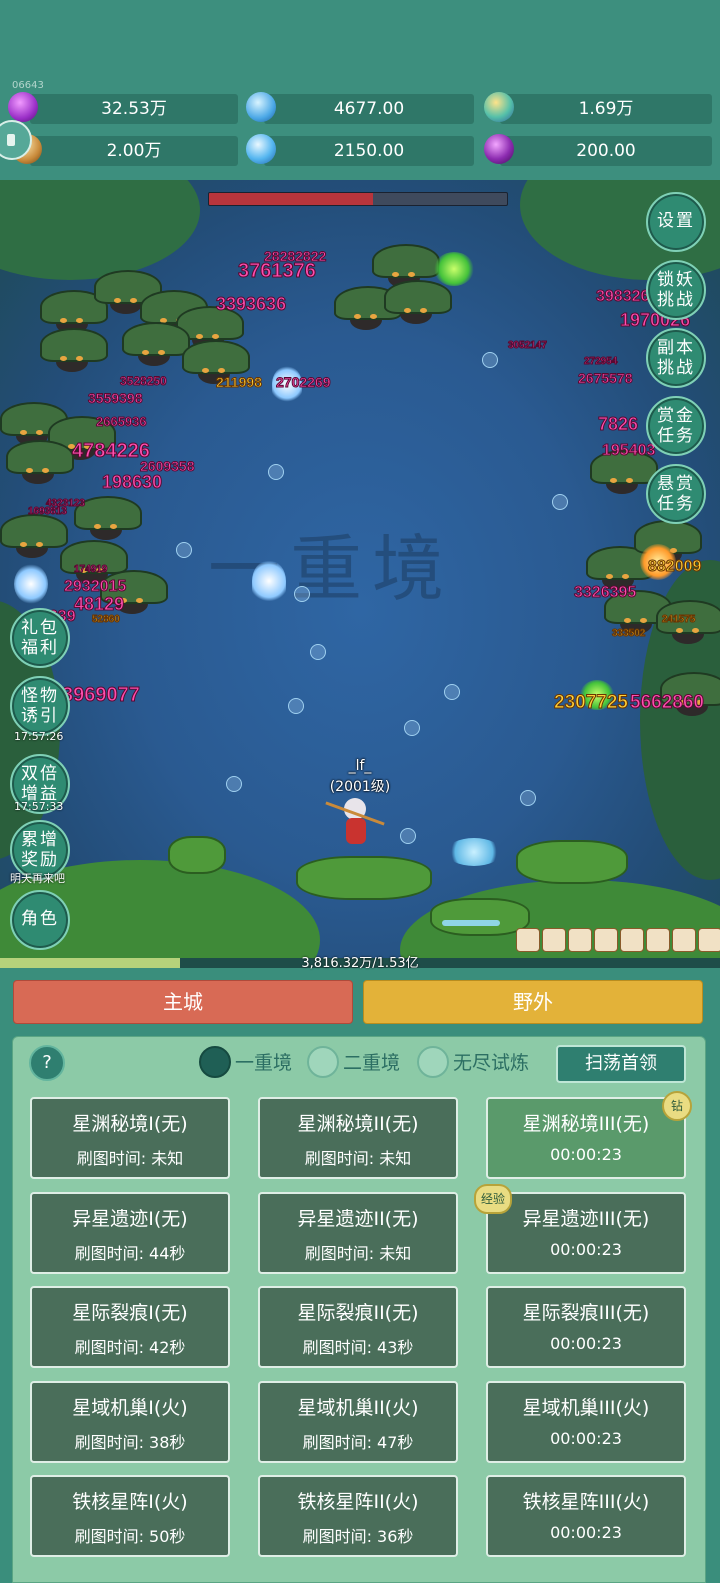 The width and height of the screenshot is (720, 1583). Describe the element at coordinates (90, 570) in the screenshot. I see `damage-number: 174919` at that location.